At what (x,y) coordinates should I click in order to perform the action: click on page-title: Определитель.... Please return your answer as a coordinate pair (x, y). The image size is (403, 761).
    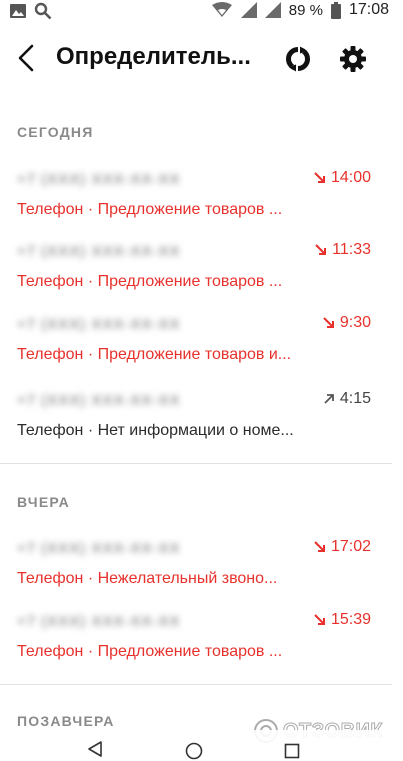
    Looking at the image, I should click on (153, 56).